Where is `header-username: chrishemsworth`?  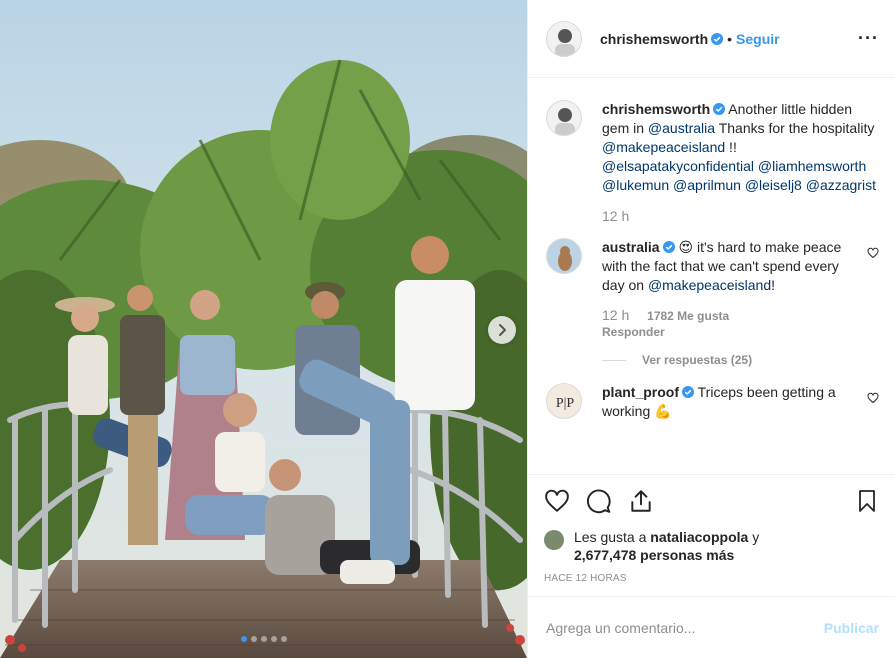 header-username: chrishemsworth is located at coordinates (654, 39).